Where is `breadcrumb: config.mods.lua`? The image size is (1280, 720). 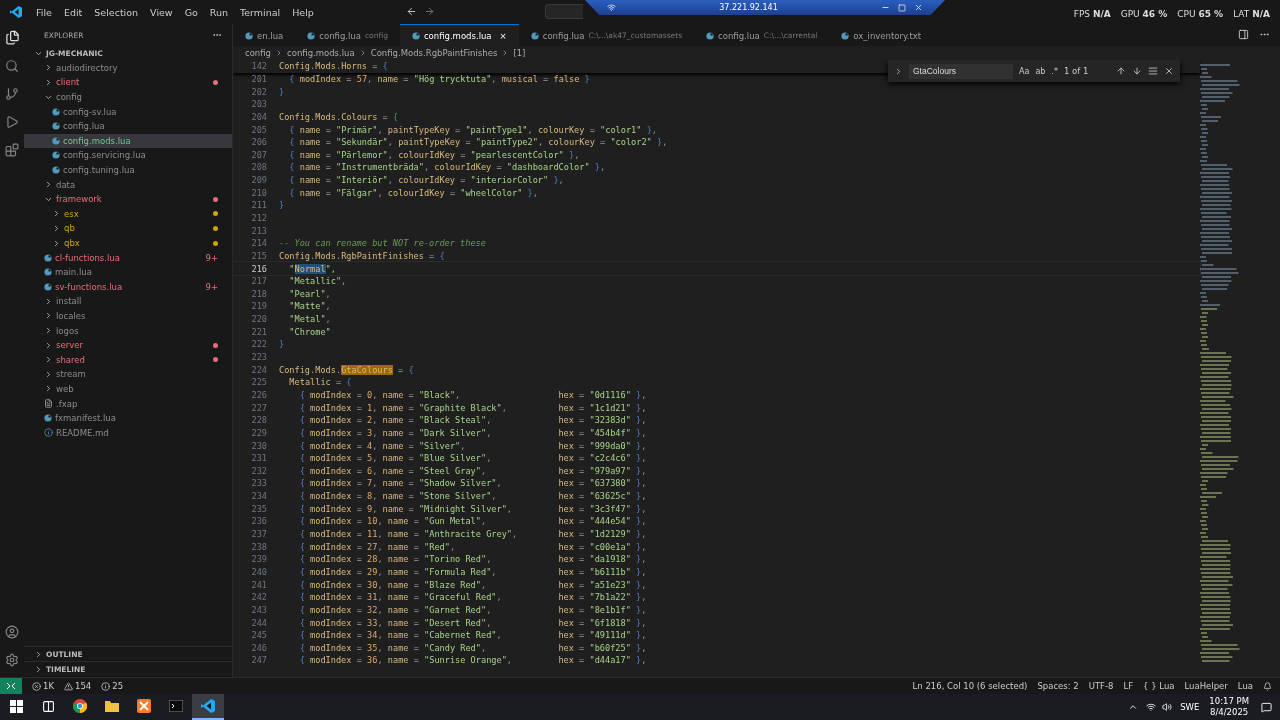 breadcrumb: config.mods.lua is located at coordinates (321, 53).